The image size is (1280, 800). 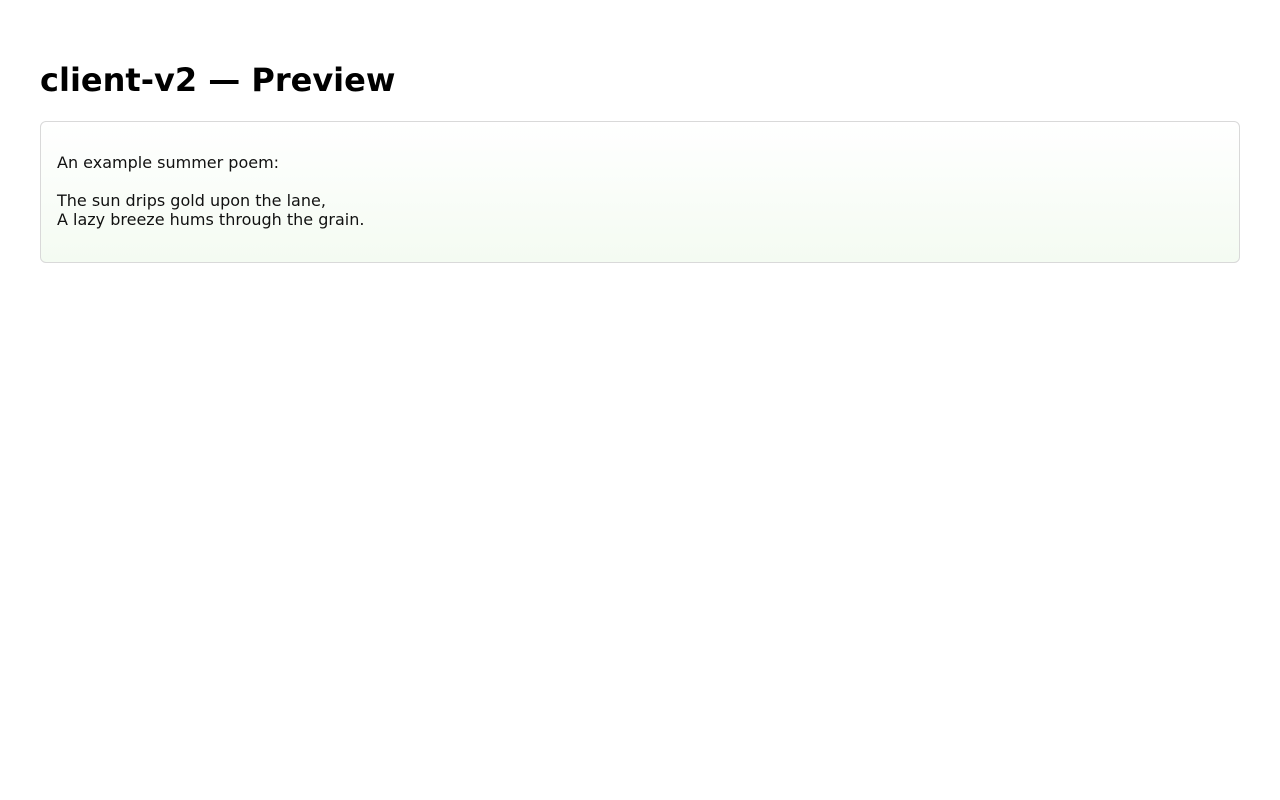 What do you see at coordinates (218, 80) in the screenshot?
I see `page-title: client-v2 — Preview` at bounding box center [218, 80].